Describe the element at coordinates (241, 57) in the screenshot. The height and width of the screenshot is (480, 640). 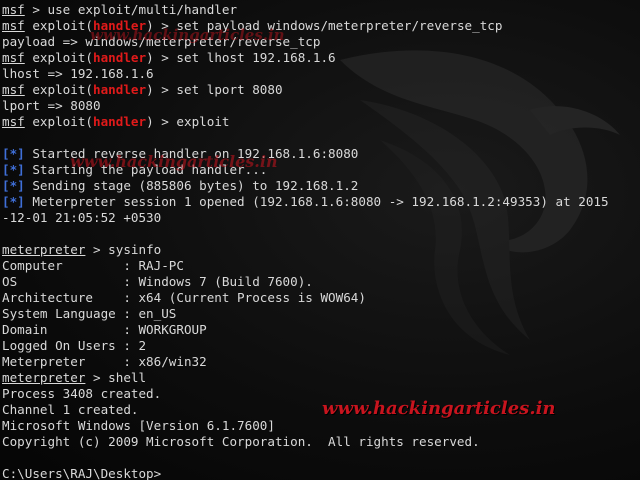
I see `line-text: ) > set lhost 192.168.1.6` at that location.